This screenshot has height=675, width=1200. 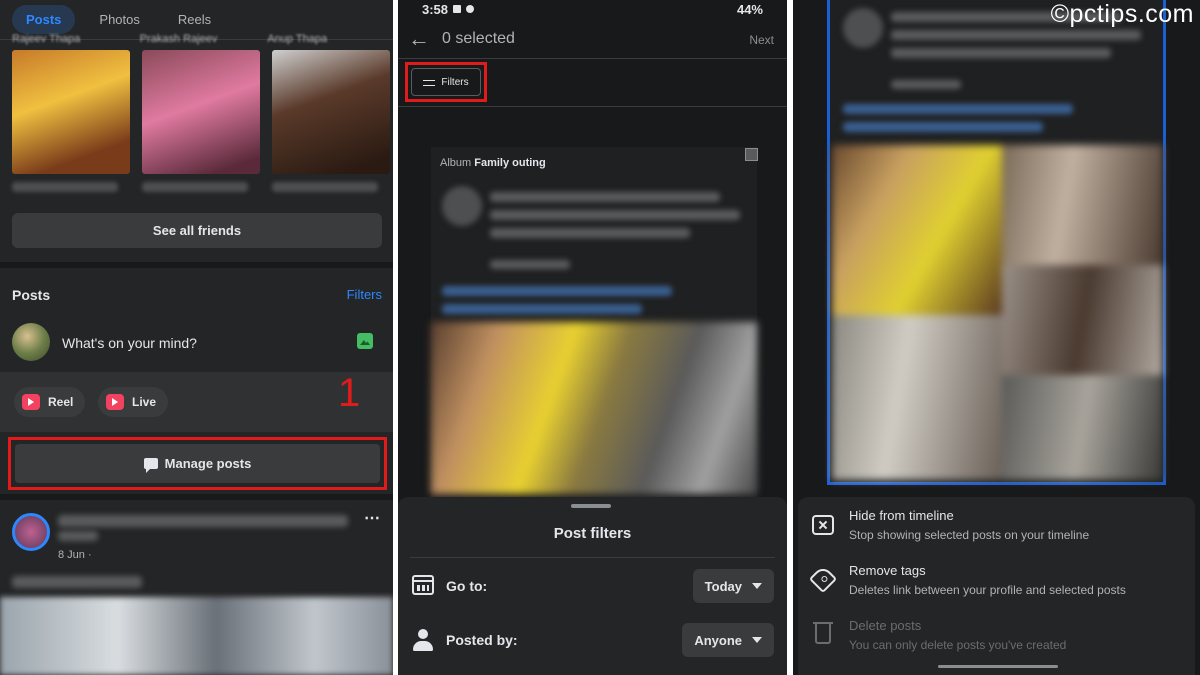 I want to click on home-indicator, so click(x=998, y=666).